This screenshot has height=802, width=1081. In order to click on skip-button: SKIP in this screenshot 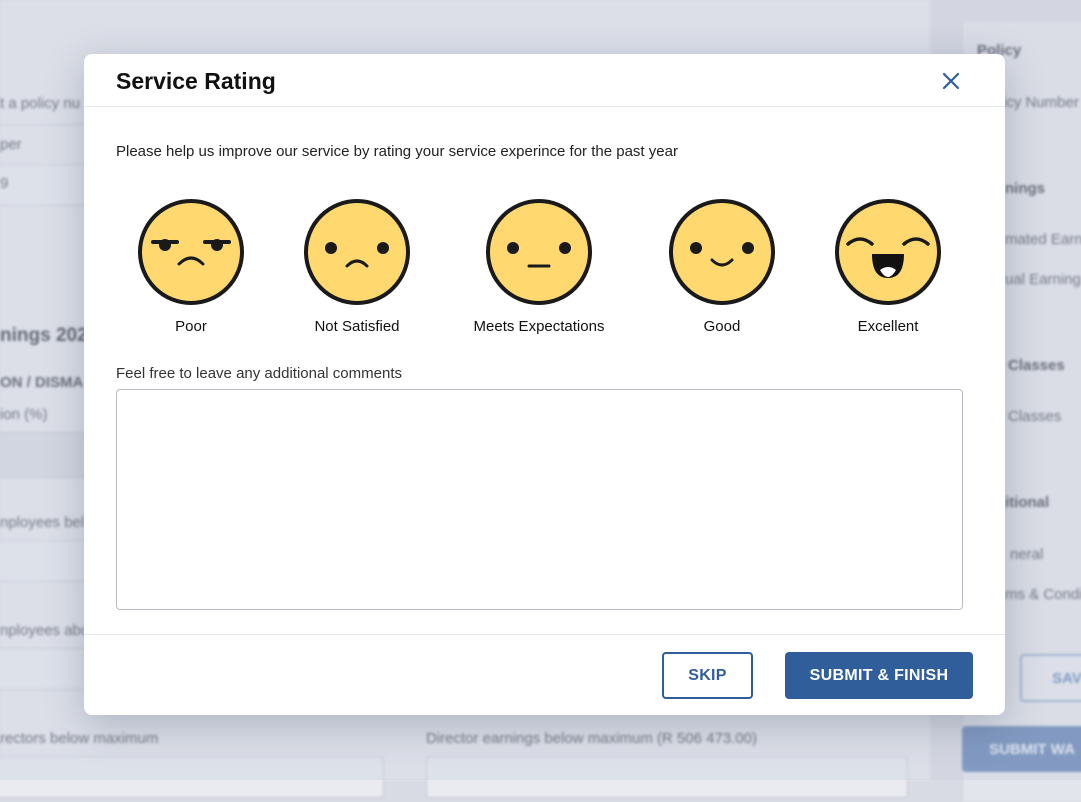, I will do `click(707, 675)`.